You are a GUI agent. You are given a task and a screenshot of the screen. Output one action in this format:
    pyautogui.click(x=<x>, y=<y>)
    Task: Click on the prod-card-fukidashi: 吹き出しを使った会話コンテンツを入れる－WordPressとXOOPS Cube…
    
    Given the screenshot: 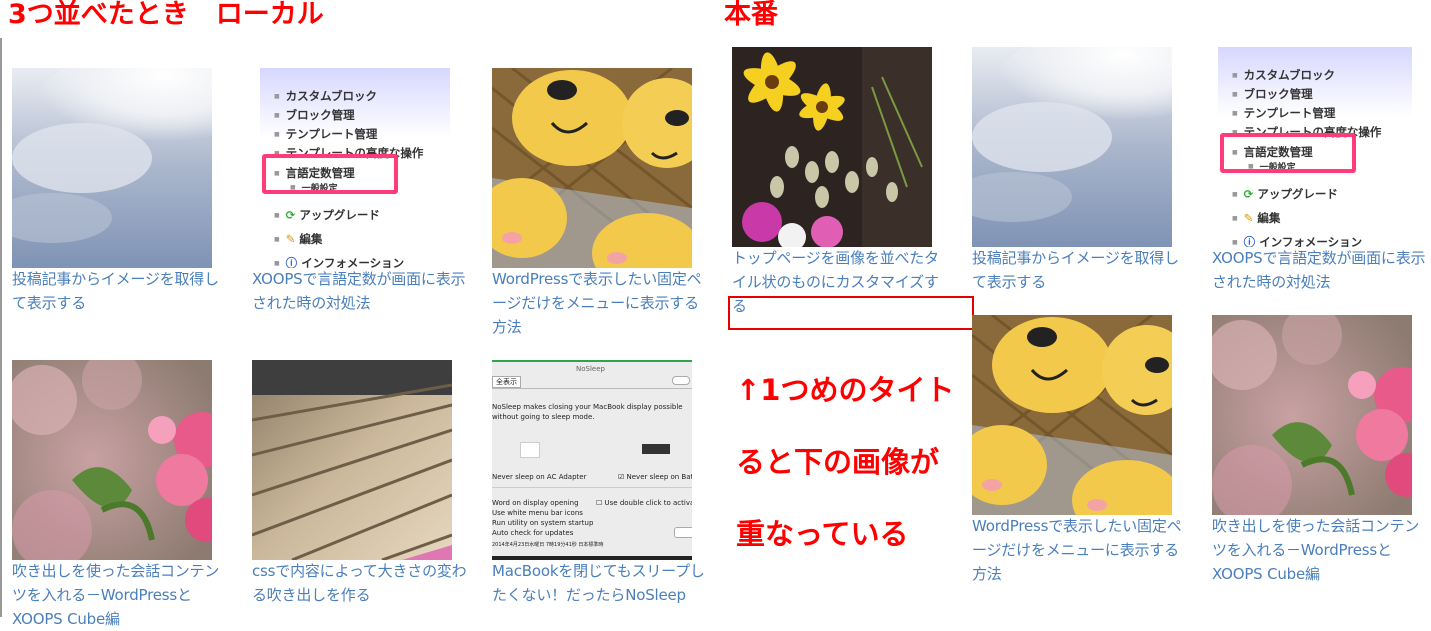 What is the action you would take?
    pyautogui.click(x=1315, y=450)
    